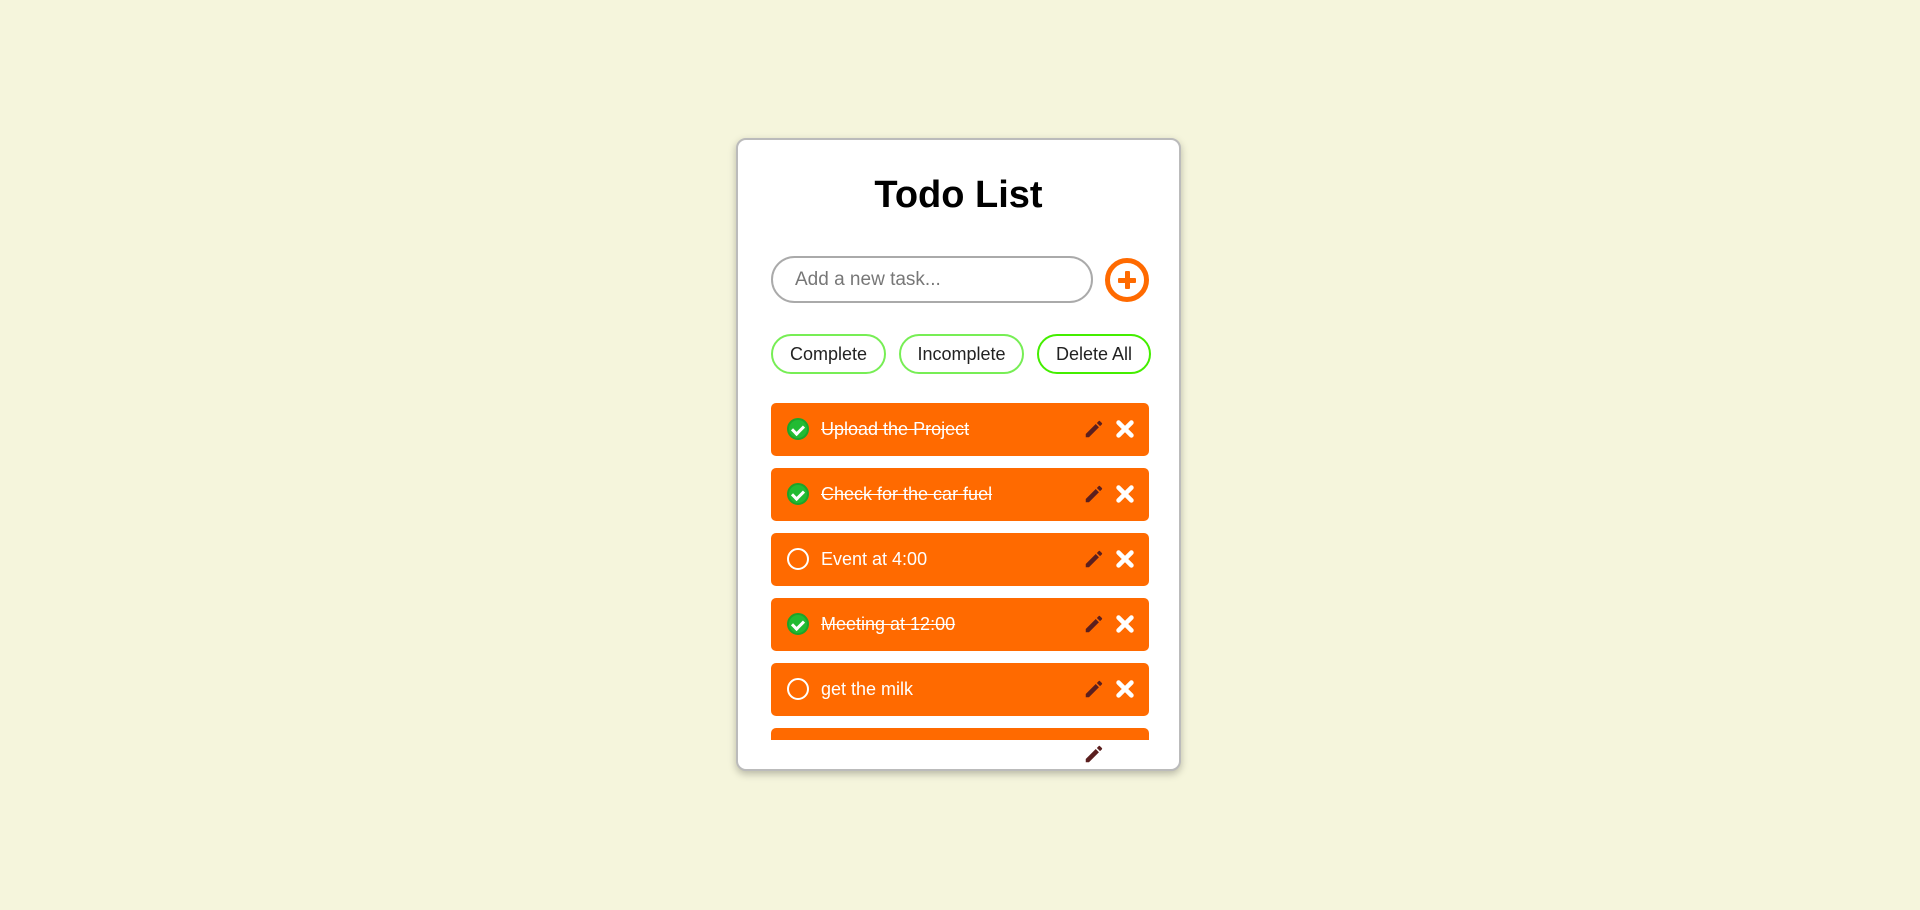  Describe the element at coordinates (960, 559) in the screenshot. I see `task-item: Event at 4:00` at that location.